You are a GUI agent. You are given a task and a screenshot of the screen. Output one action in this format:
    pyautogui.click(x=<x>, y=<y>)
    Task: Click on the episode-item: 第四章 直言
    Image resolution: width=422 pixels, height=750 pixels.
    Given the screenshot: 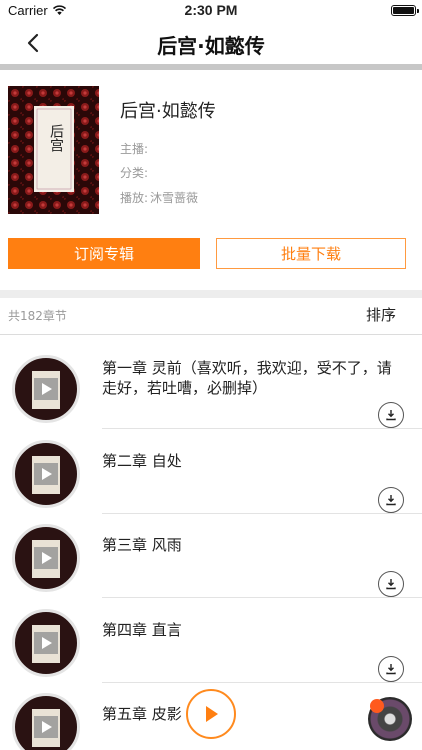 What is the action you would take?
    pyautogui.click(x=211, y=641)
    